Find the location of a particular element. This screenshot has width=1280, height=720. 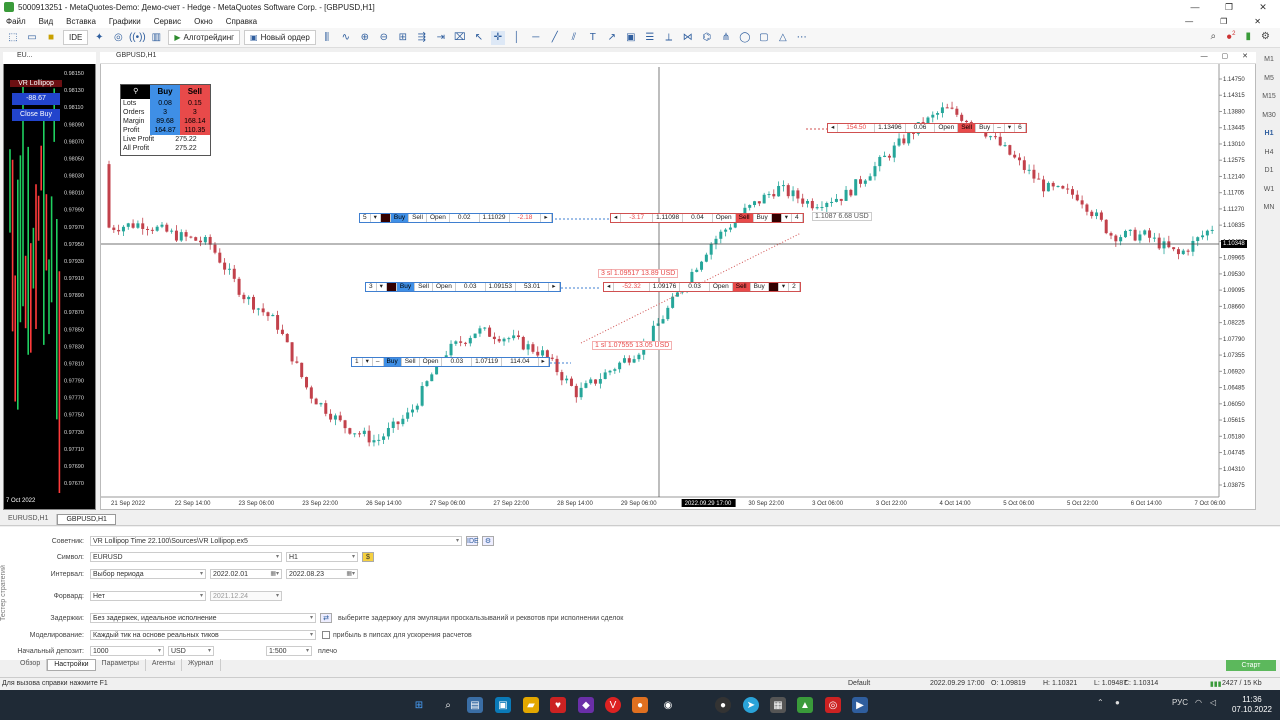

folder-icon: ▰ is located at coordinates (531, 705).